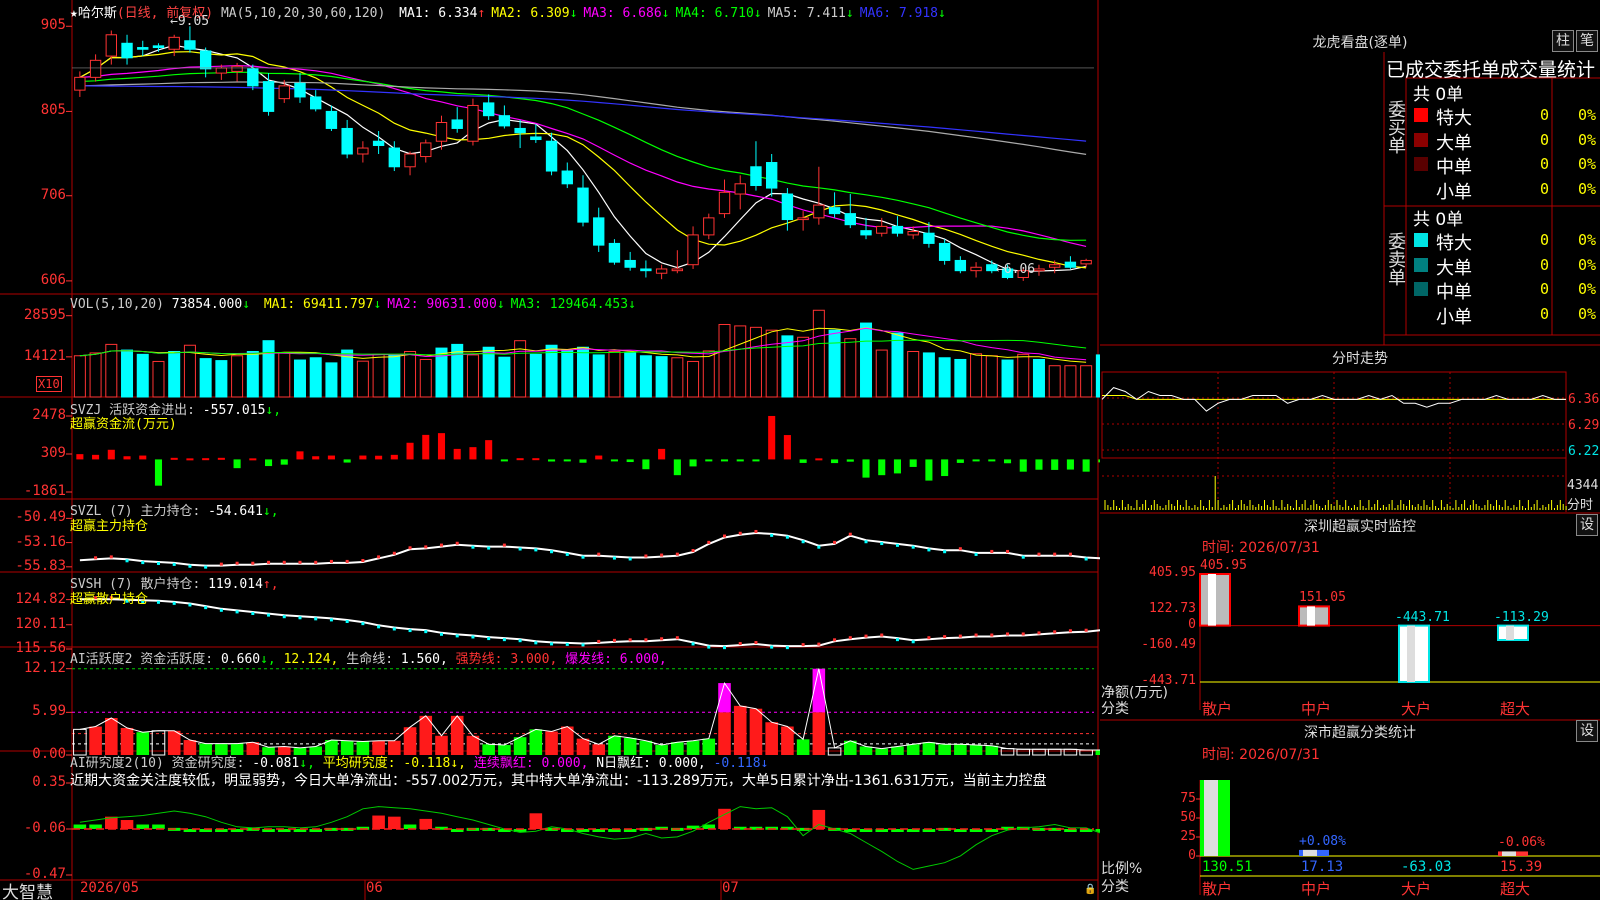 Image resolution: width=1600 pixels, height=900 pixels. I want to click on sell-orders-label: 委卖单, so click(1395, 259).